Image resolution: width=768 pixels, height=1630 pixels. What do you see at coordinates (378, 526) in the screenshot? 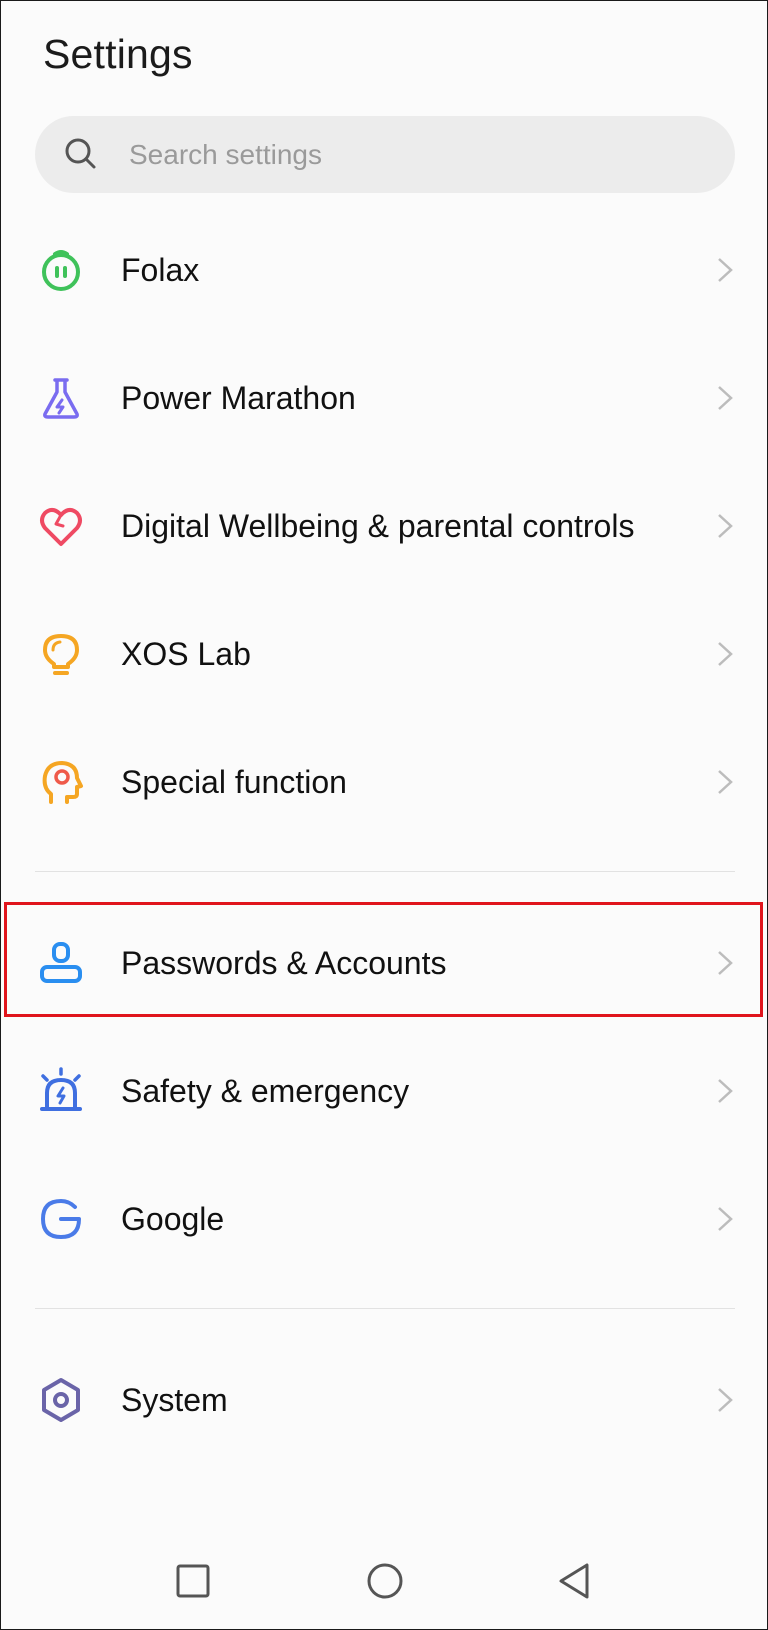
I see `settings-item-label: Digital Wellbeing & parental controls` at bounding box center [378, 526].